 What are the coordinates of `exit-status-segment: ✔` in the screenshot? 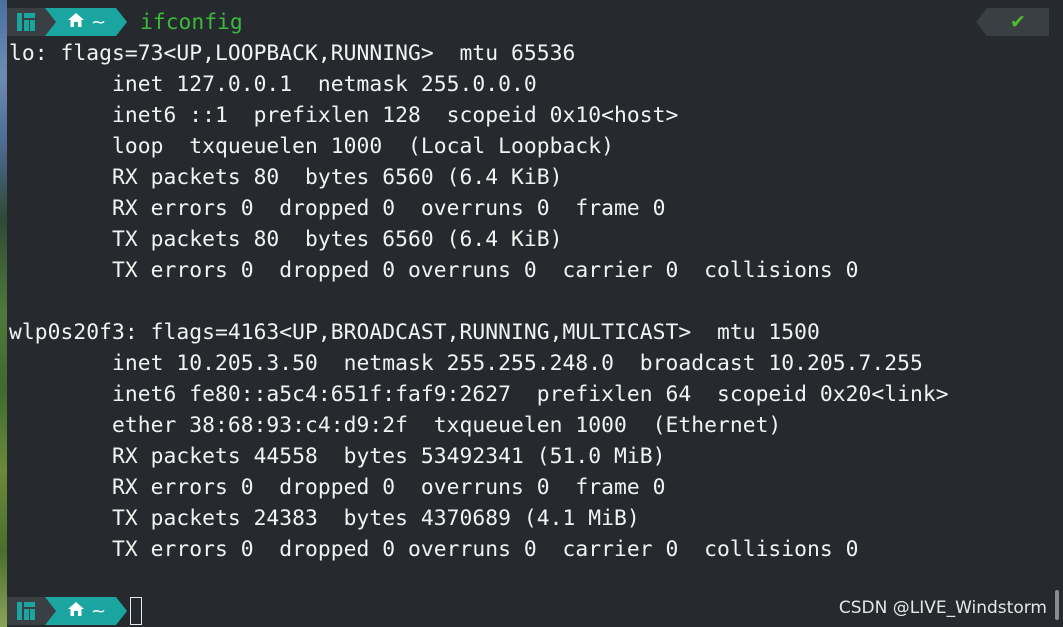 It's located at (1012, 22).